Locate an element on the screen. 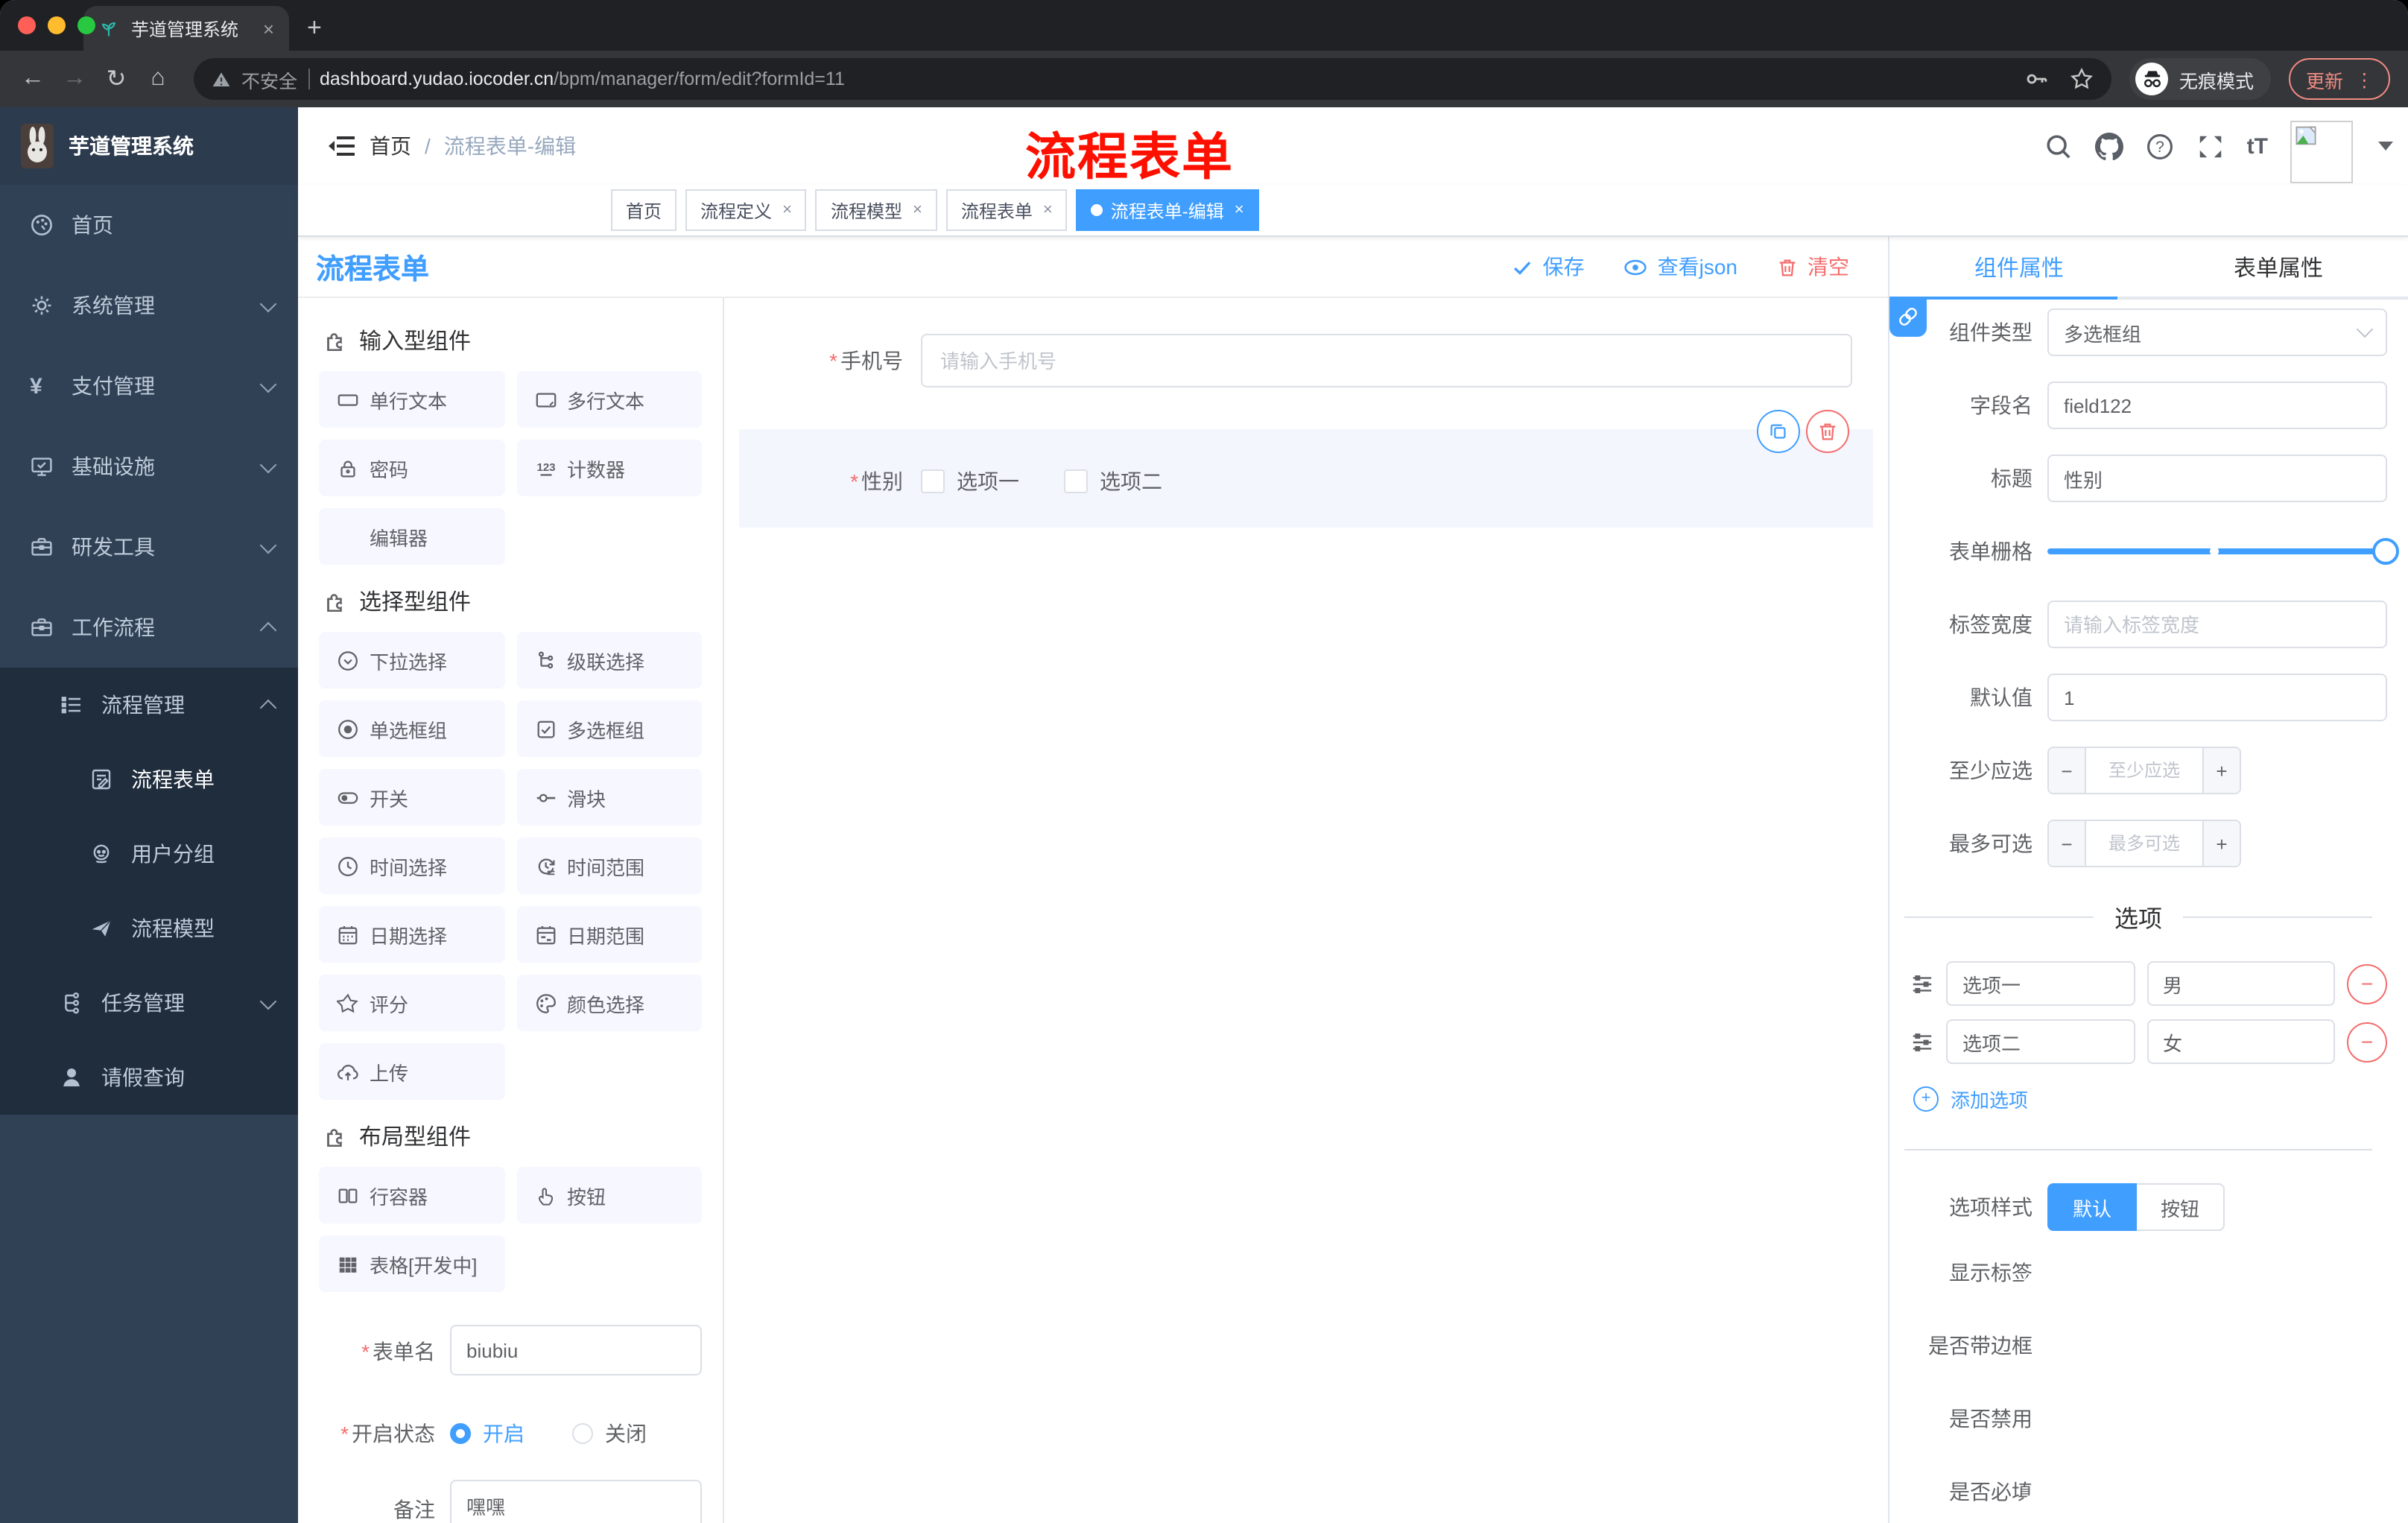  max-checked-input is located at coordinates (2144, 844).